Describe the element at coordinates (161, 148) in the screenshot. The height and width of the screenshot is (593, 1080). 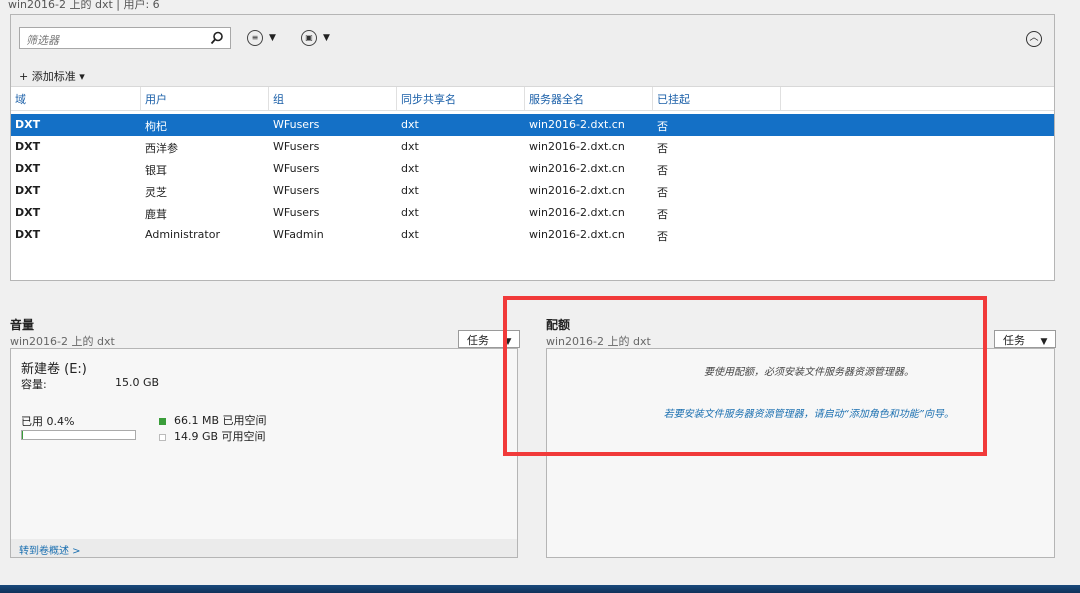
I see `cell-user: 西洋参` at that location.